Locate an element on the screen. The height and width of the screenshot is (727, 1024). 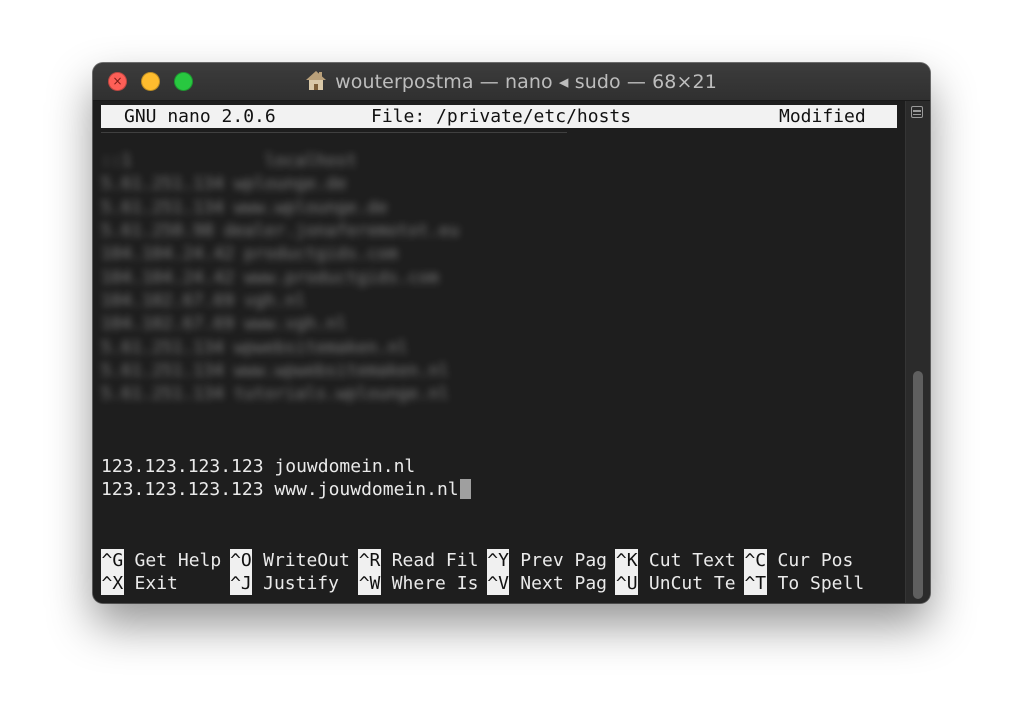
shortcut-key: ^Y is located at coordinates (498, 560).